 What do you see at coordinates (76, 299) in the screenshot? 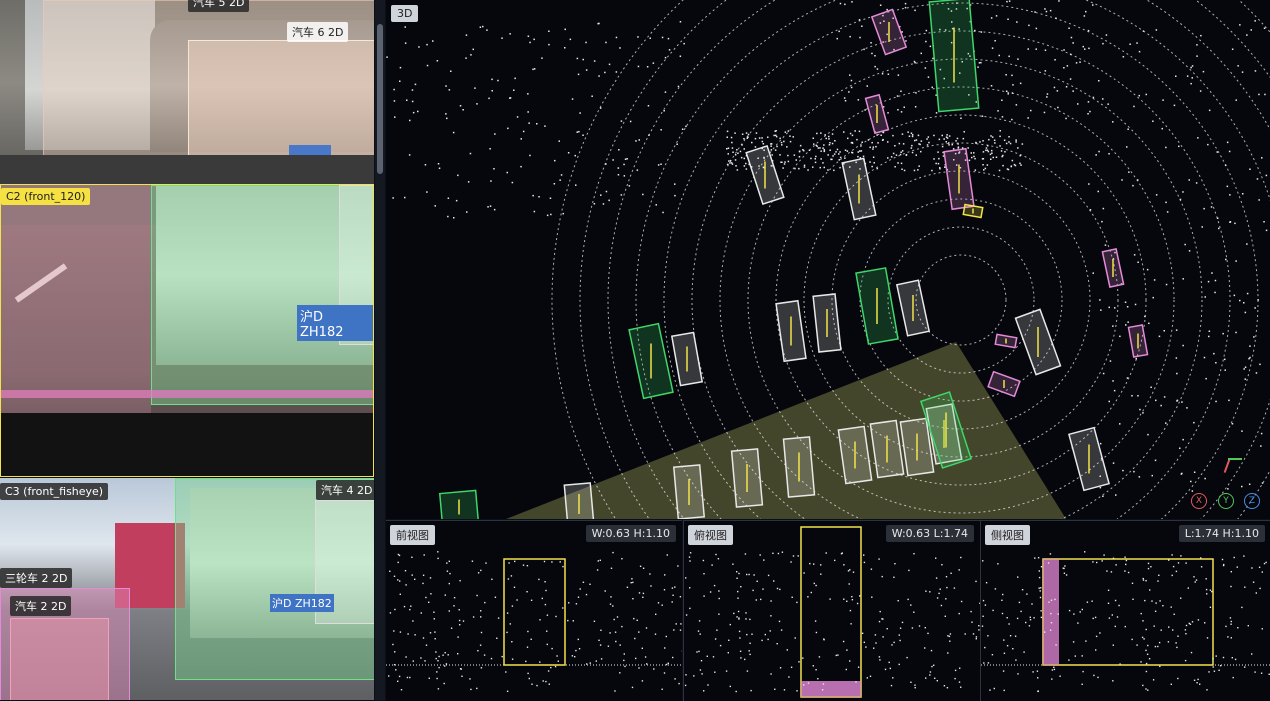
I see `box-2d-overlay` at bounding box center [76, 299].